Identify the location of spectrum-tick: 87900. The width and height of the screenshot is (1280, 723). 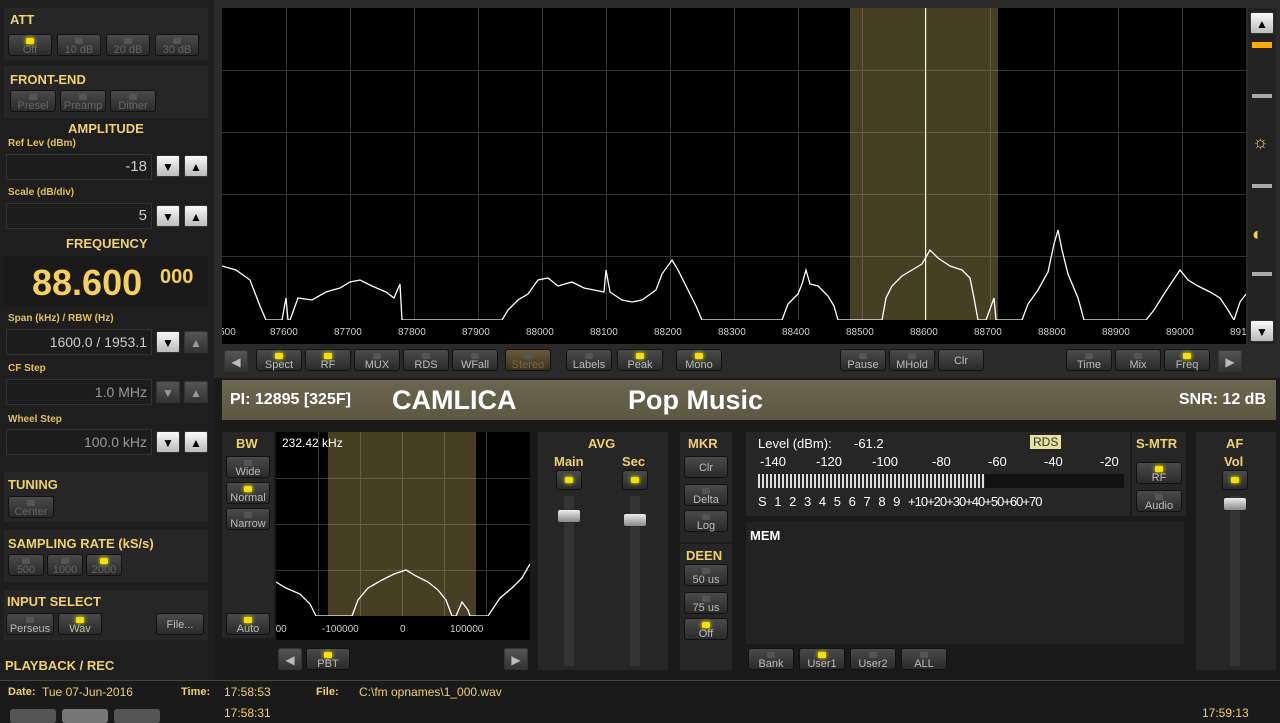
(476, 332).